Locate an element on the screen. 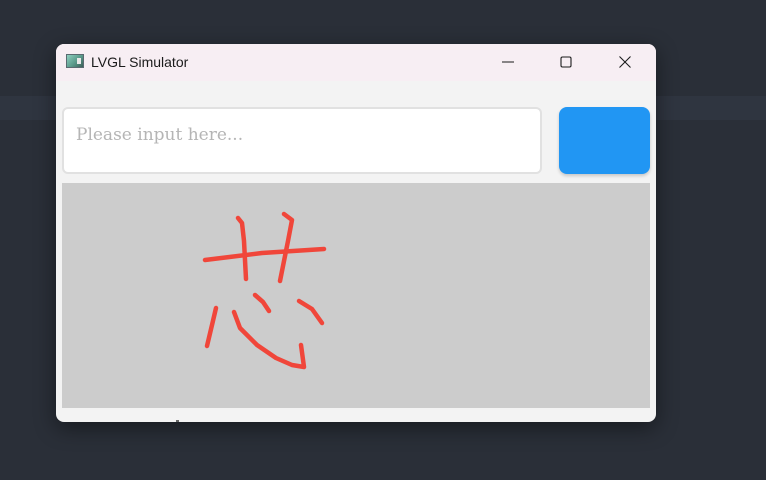 The image size is (766, 480). stroke-right-vertical is located at coordinates (286, 247).